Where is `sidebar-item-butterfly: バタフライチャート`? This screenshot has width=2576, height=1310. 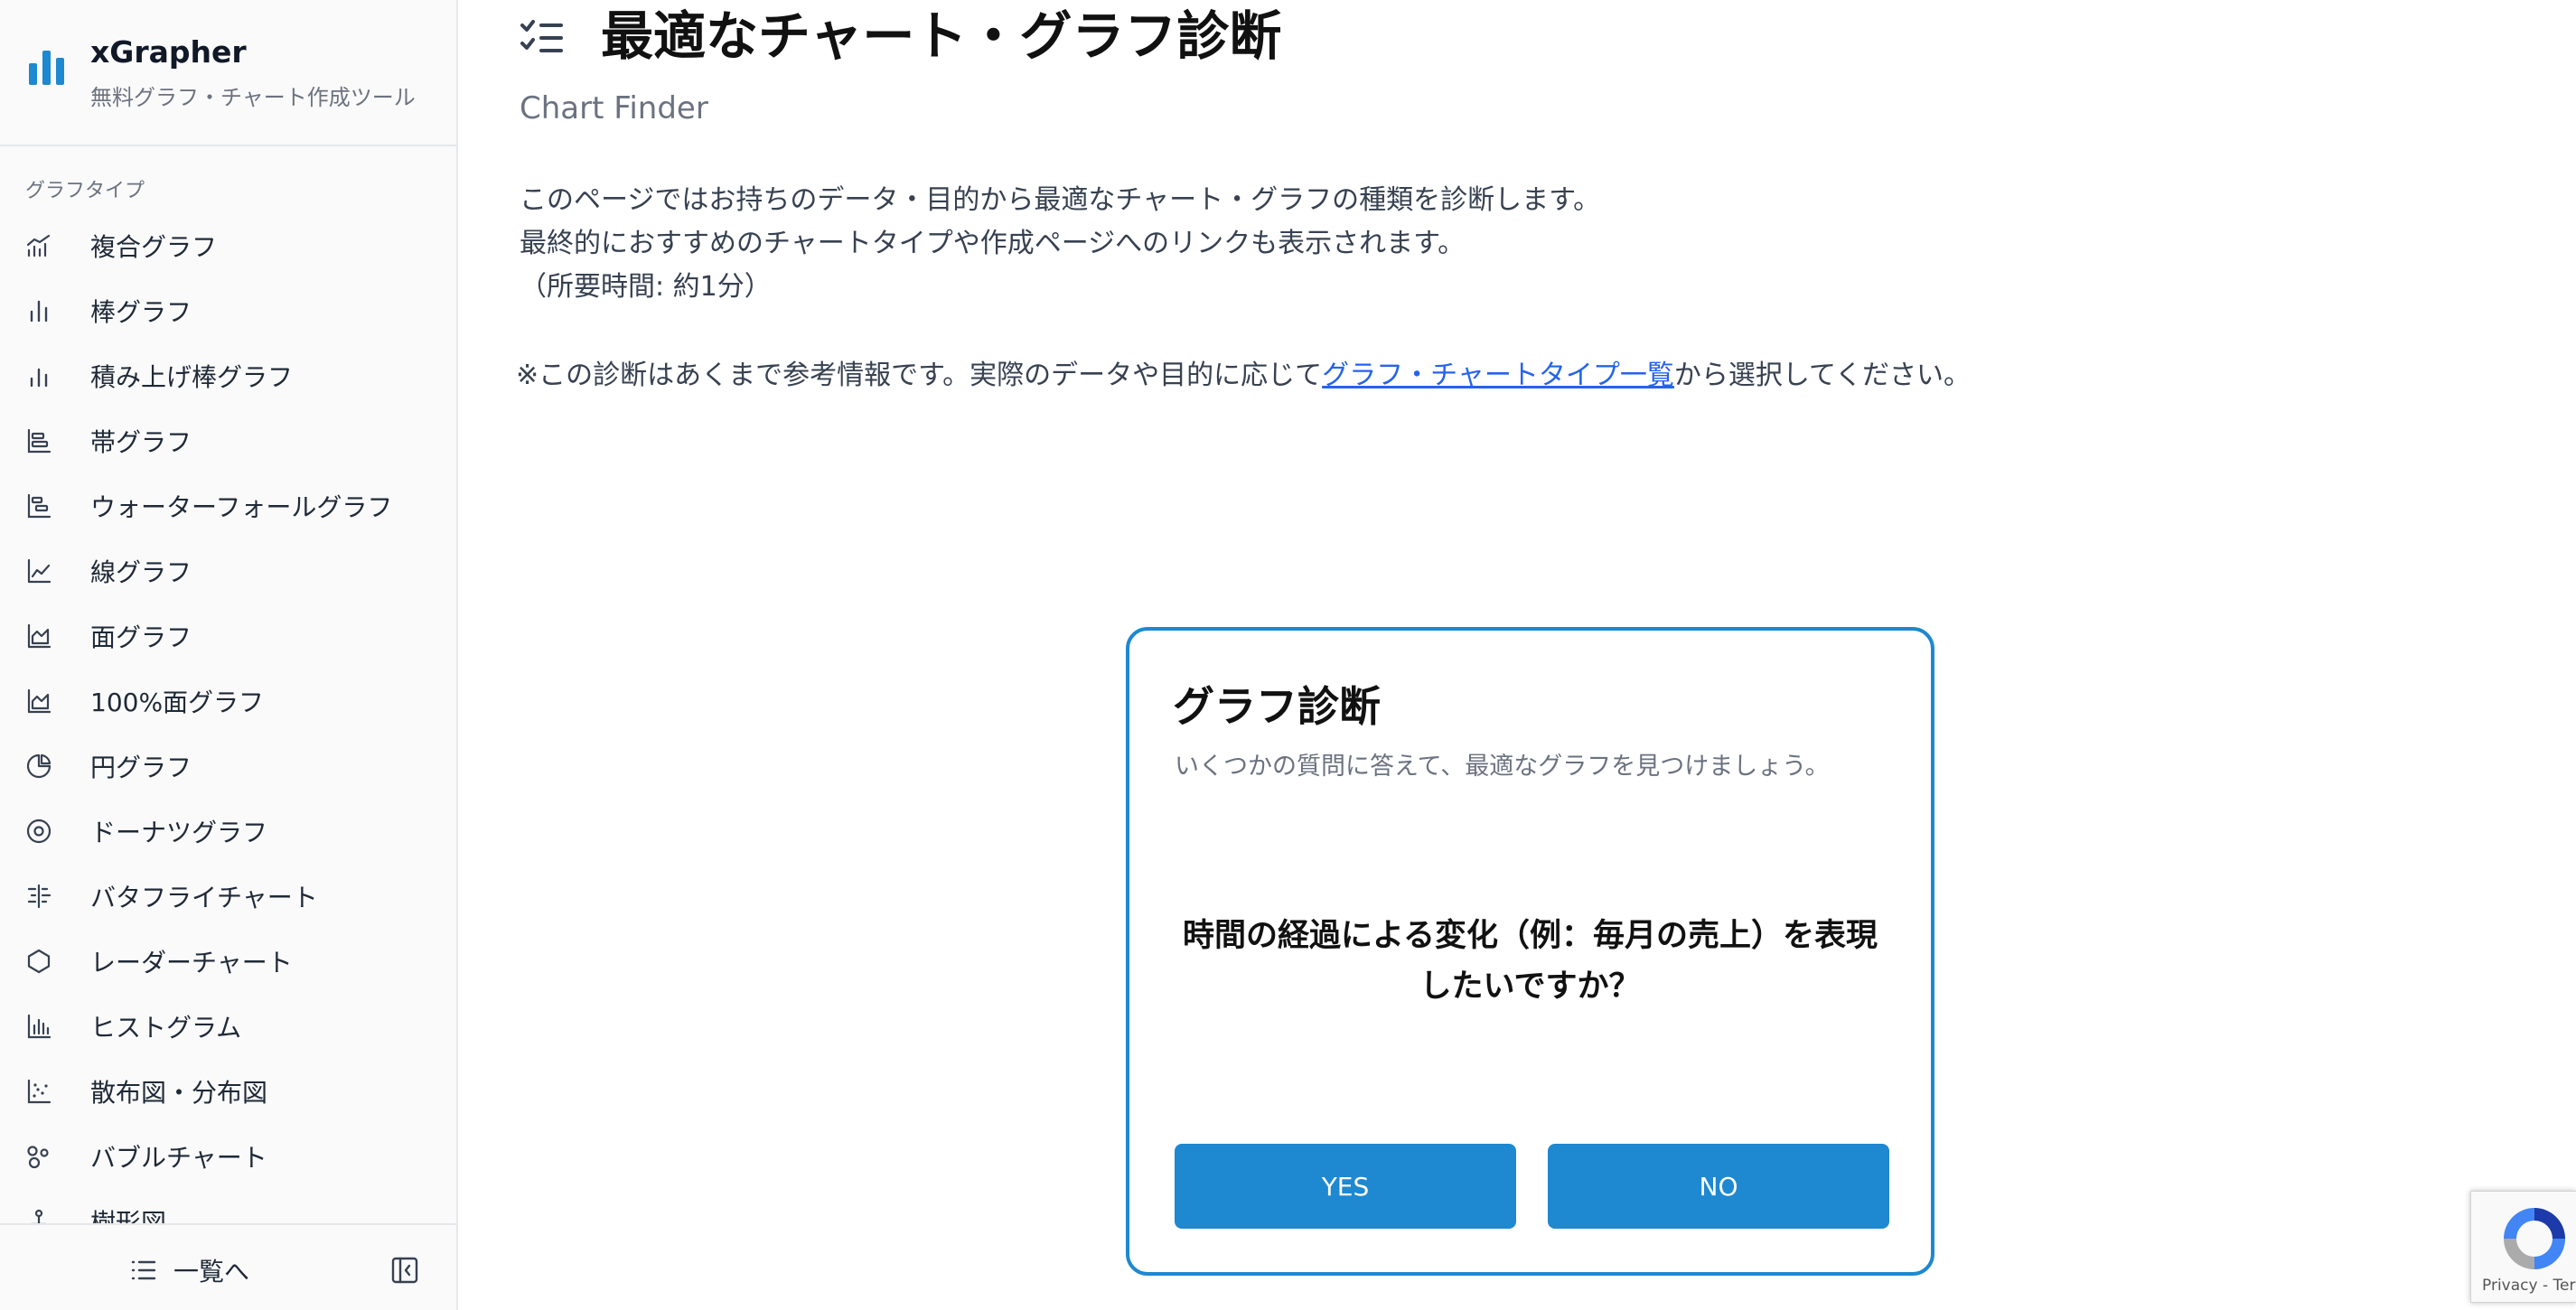
sidebar-item-butterfly: バタフライチャート is located at coordinates (228, 896).